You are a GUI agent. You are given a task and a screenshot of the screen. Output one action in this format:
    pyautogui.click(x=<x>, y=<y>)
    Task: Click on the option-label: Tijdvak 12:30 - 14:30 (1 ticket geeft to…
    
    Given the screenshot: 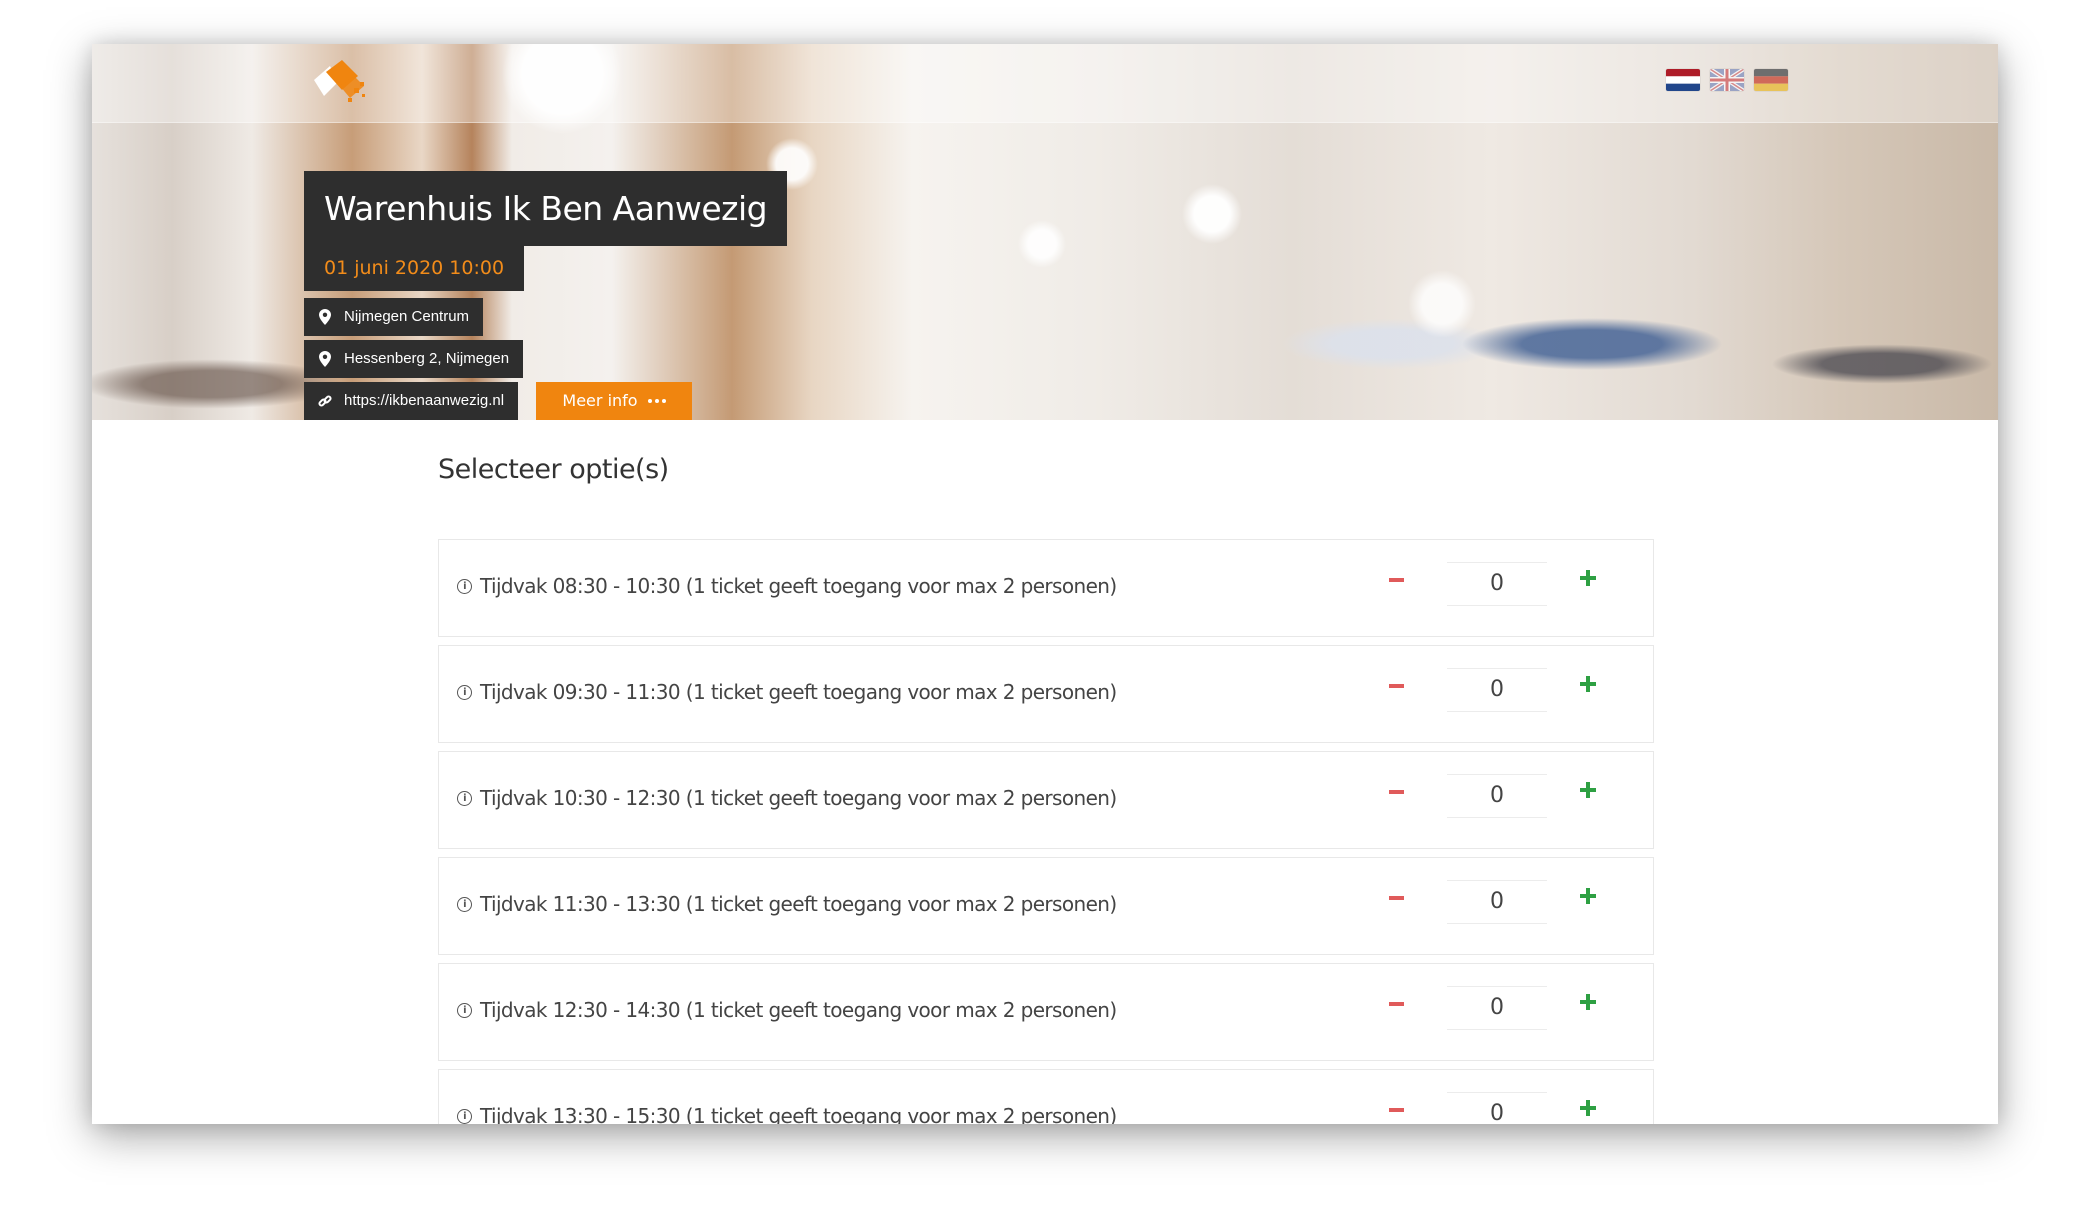 What is the action you would take?
    pyautogui.click(x=798, y=1010)
    